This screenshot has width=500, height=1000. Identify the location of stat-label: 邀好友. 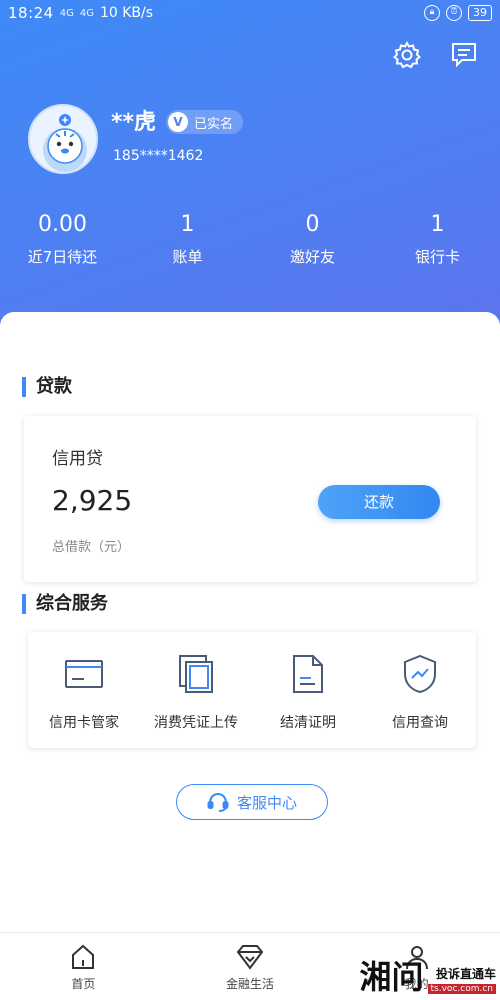
(312, 257).